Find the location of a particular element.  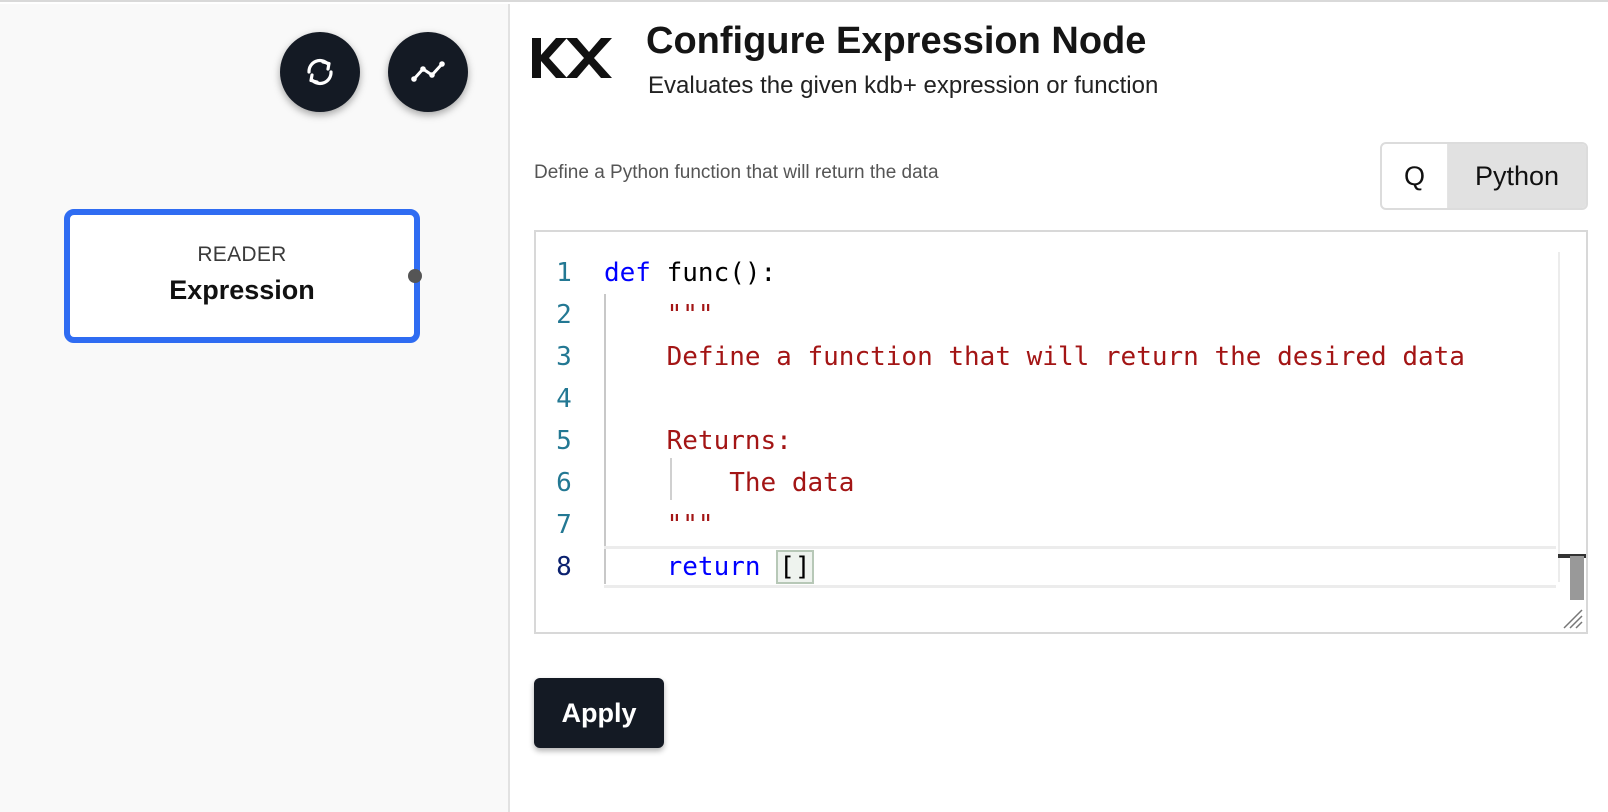

code-line: Returns: is located at coordinates (1080, 441).